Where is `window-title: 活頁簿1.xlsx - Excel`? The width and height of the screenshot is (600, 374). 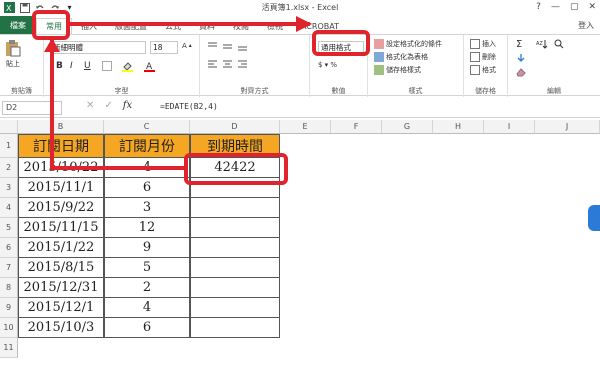 window-title: 活頁簿1.xlsx - Excel is located at coordinates (300, 7).